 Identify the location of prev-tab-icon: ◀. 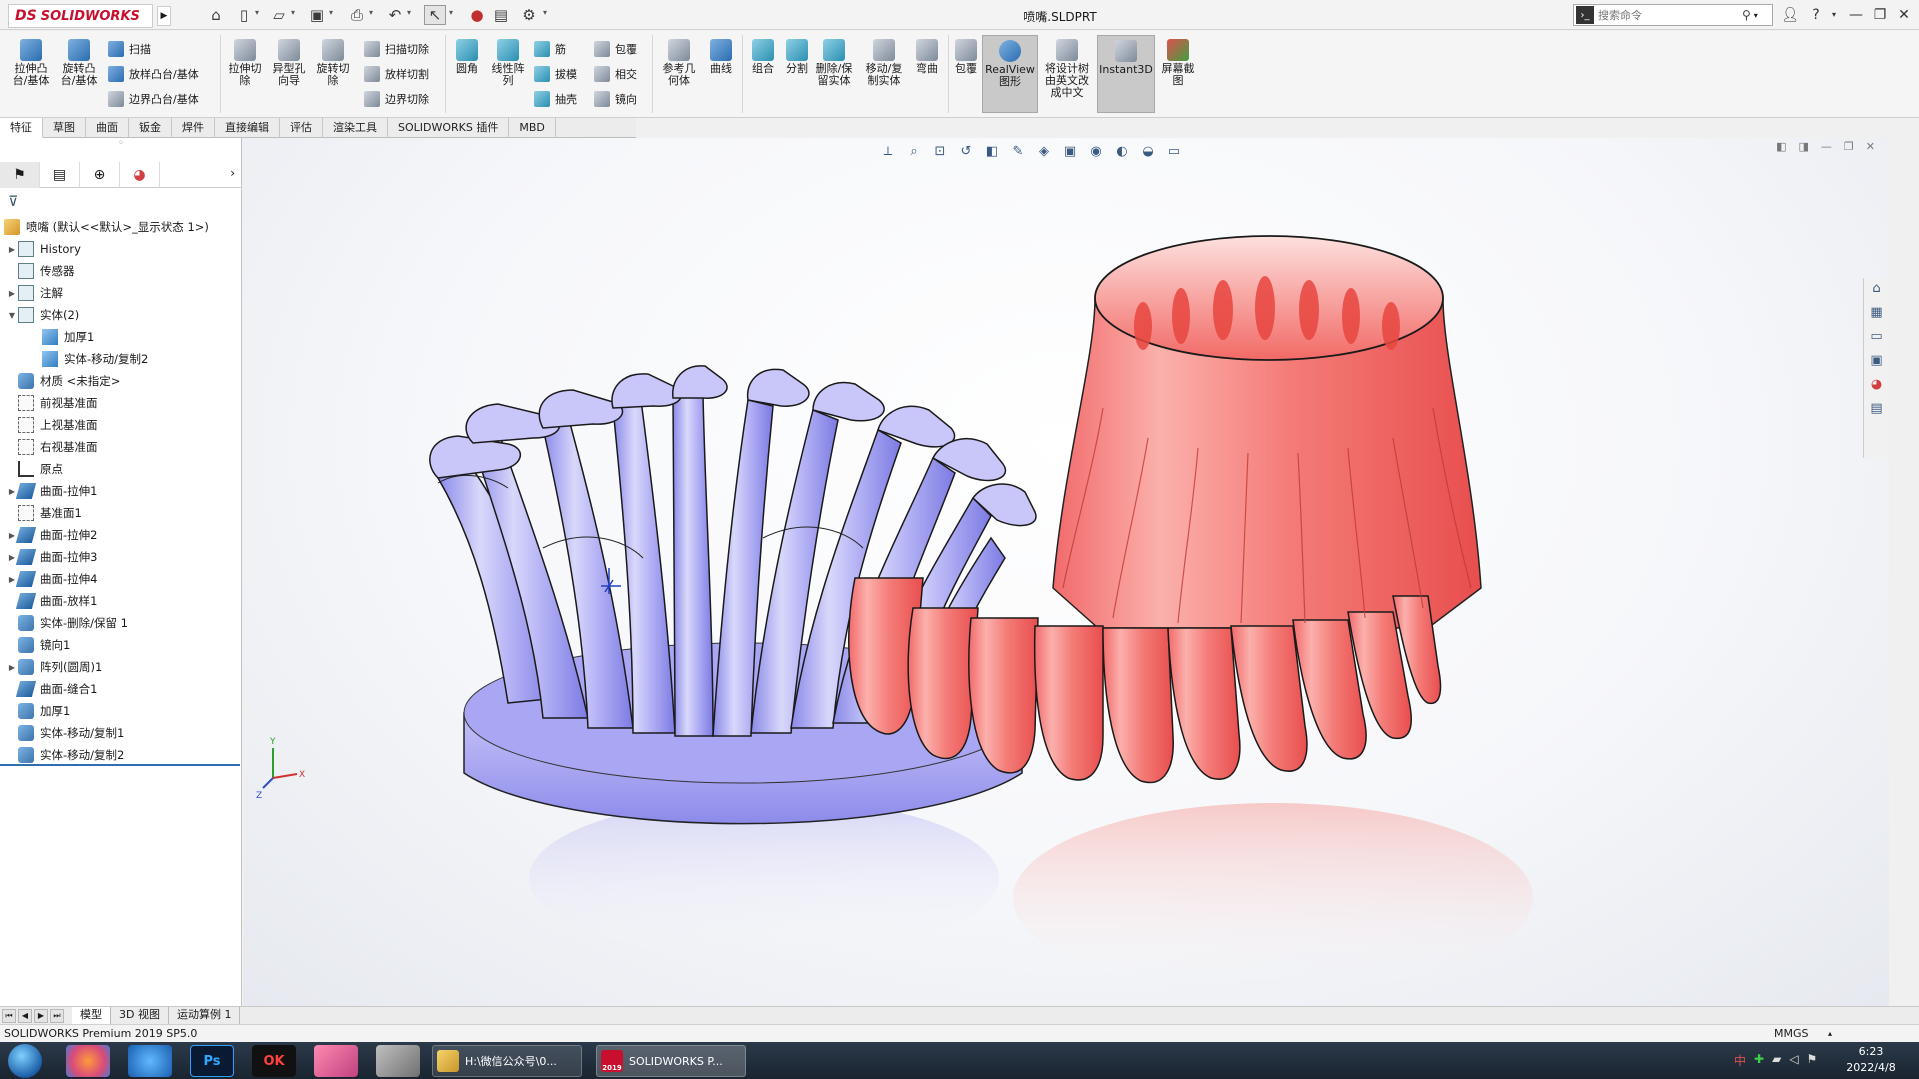
(25, 1015).